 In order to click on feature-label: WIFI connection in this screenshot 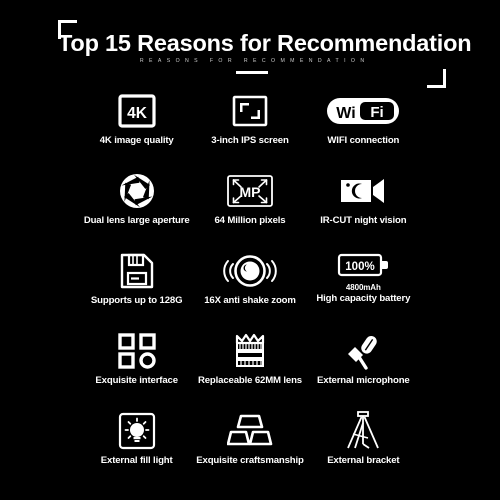, I will do `click(363, 140)`.